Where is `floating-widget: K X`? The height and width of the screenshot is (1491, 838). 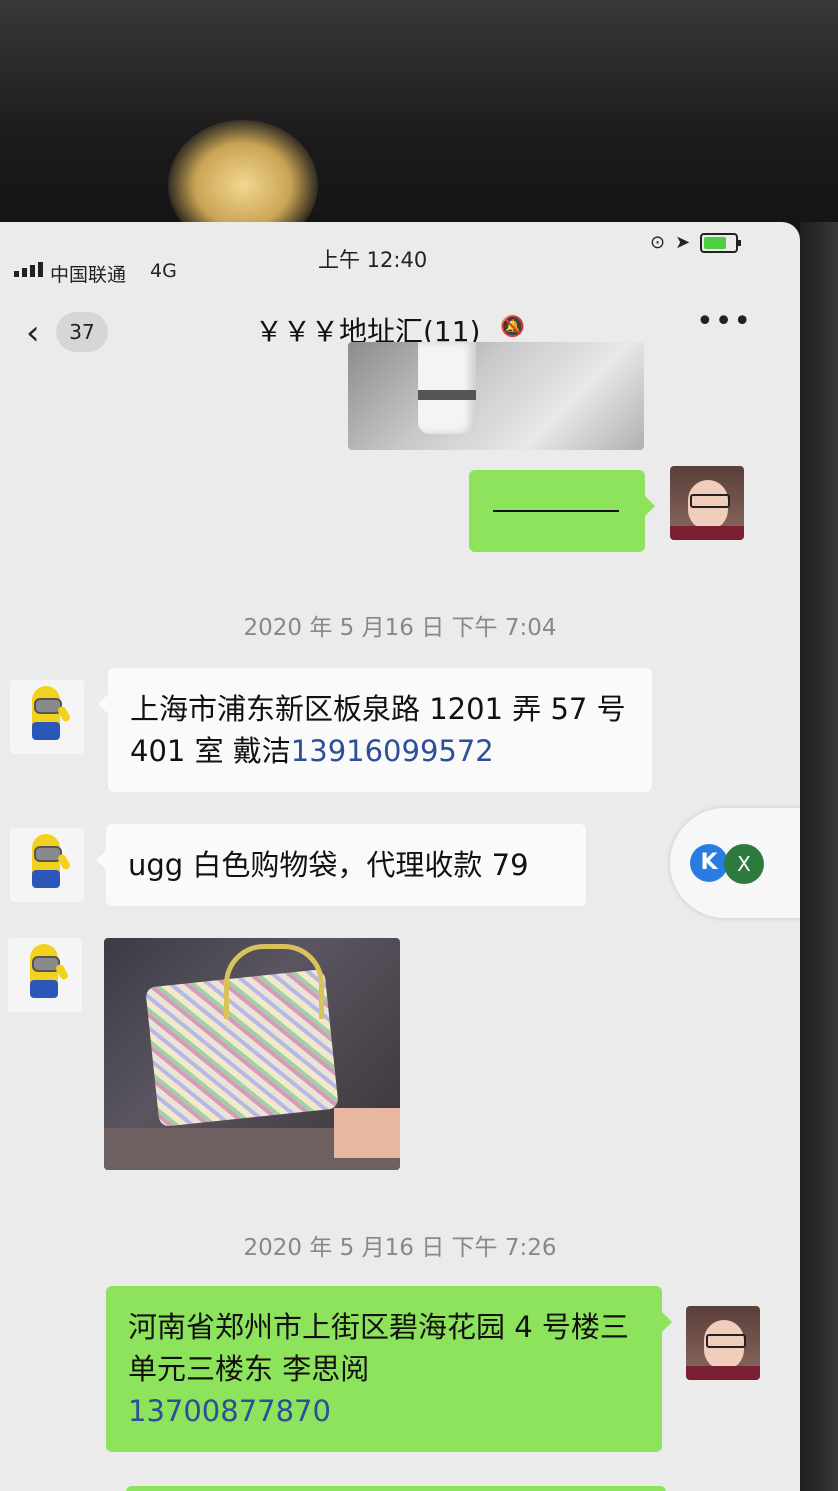
floating-widget: K X is located at coordinates (735, 863).